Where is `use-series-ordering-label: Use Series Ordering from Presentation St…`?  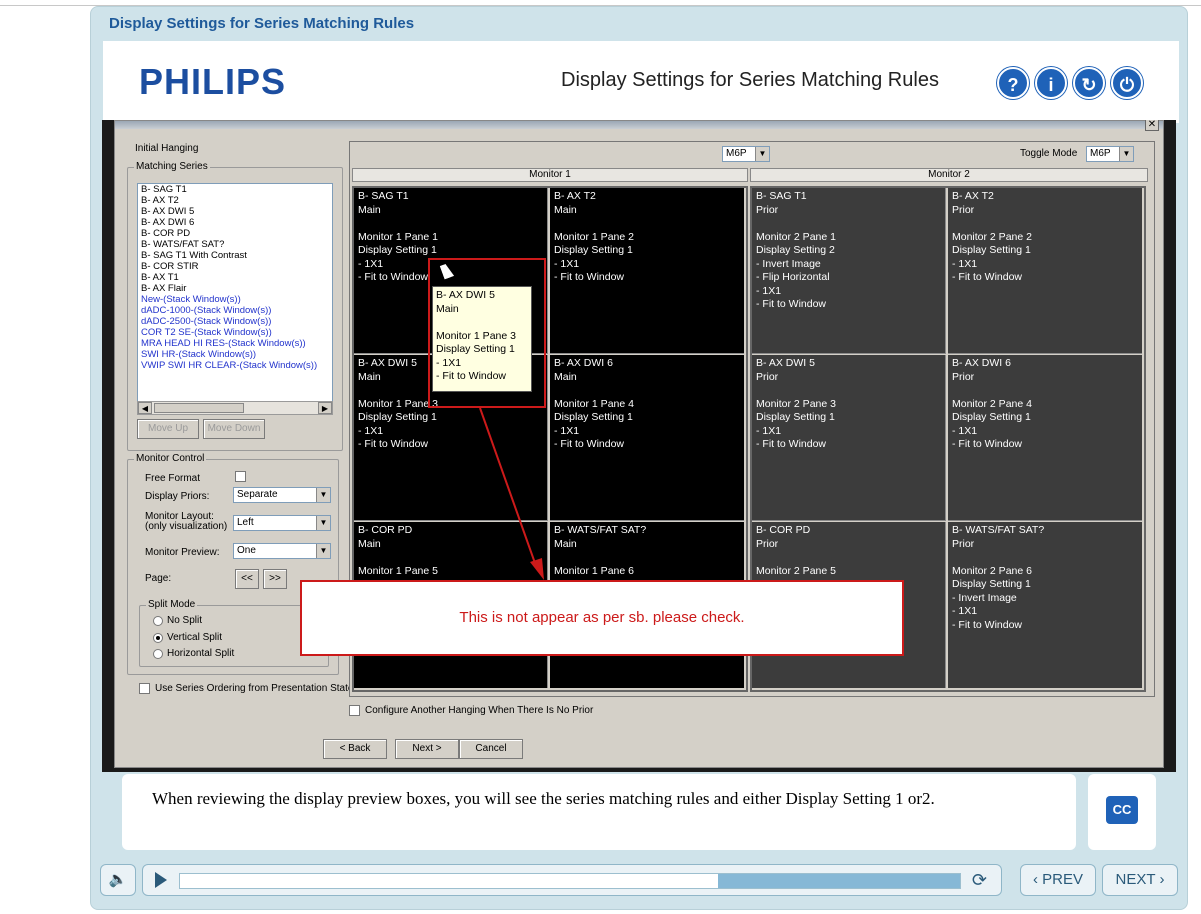 use-series-ordering-label: Use Series Ordering from Presentation St… is located at coordinates (254, 688).